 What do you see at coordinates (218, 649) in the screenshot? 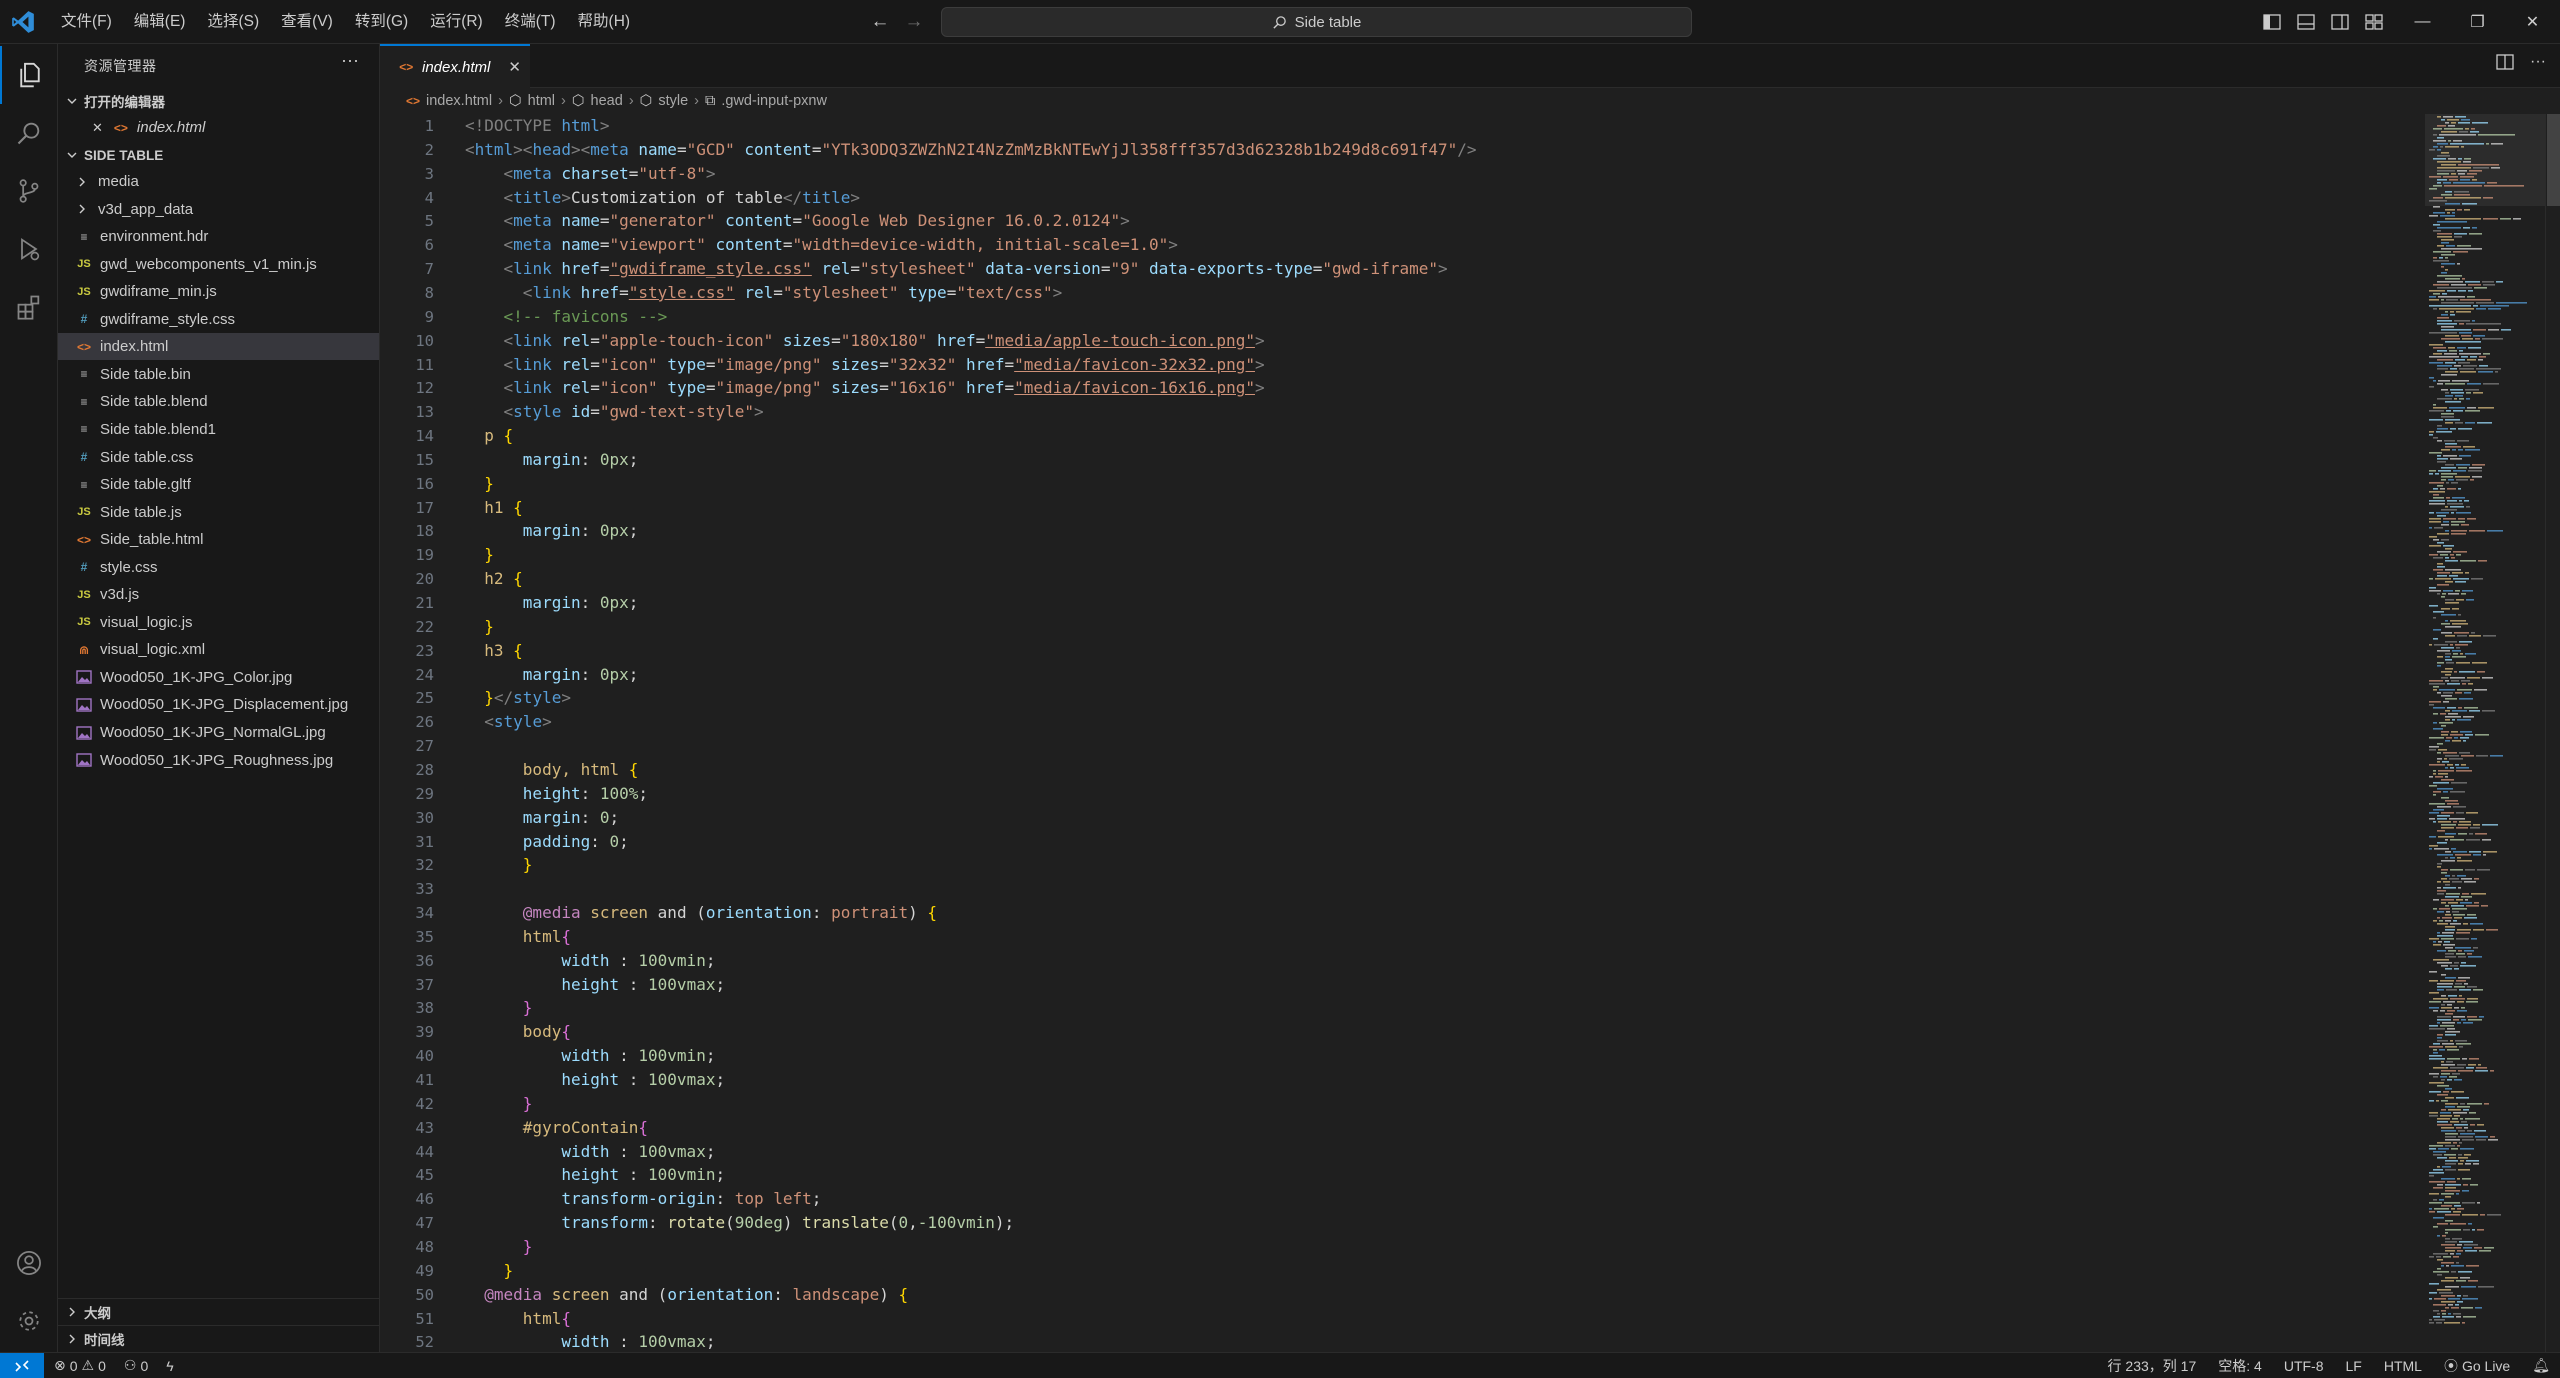
I see `file-item: ⋒ visual_logic.xml` at bounding box center [218, 649].